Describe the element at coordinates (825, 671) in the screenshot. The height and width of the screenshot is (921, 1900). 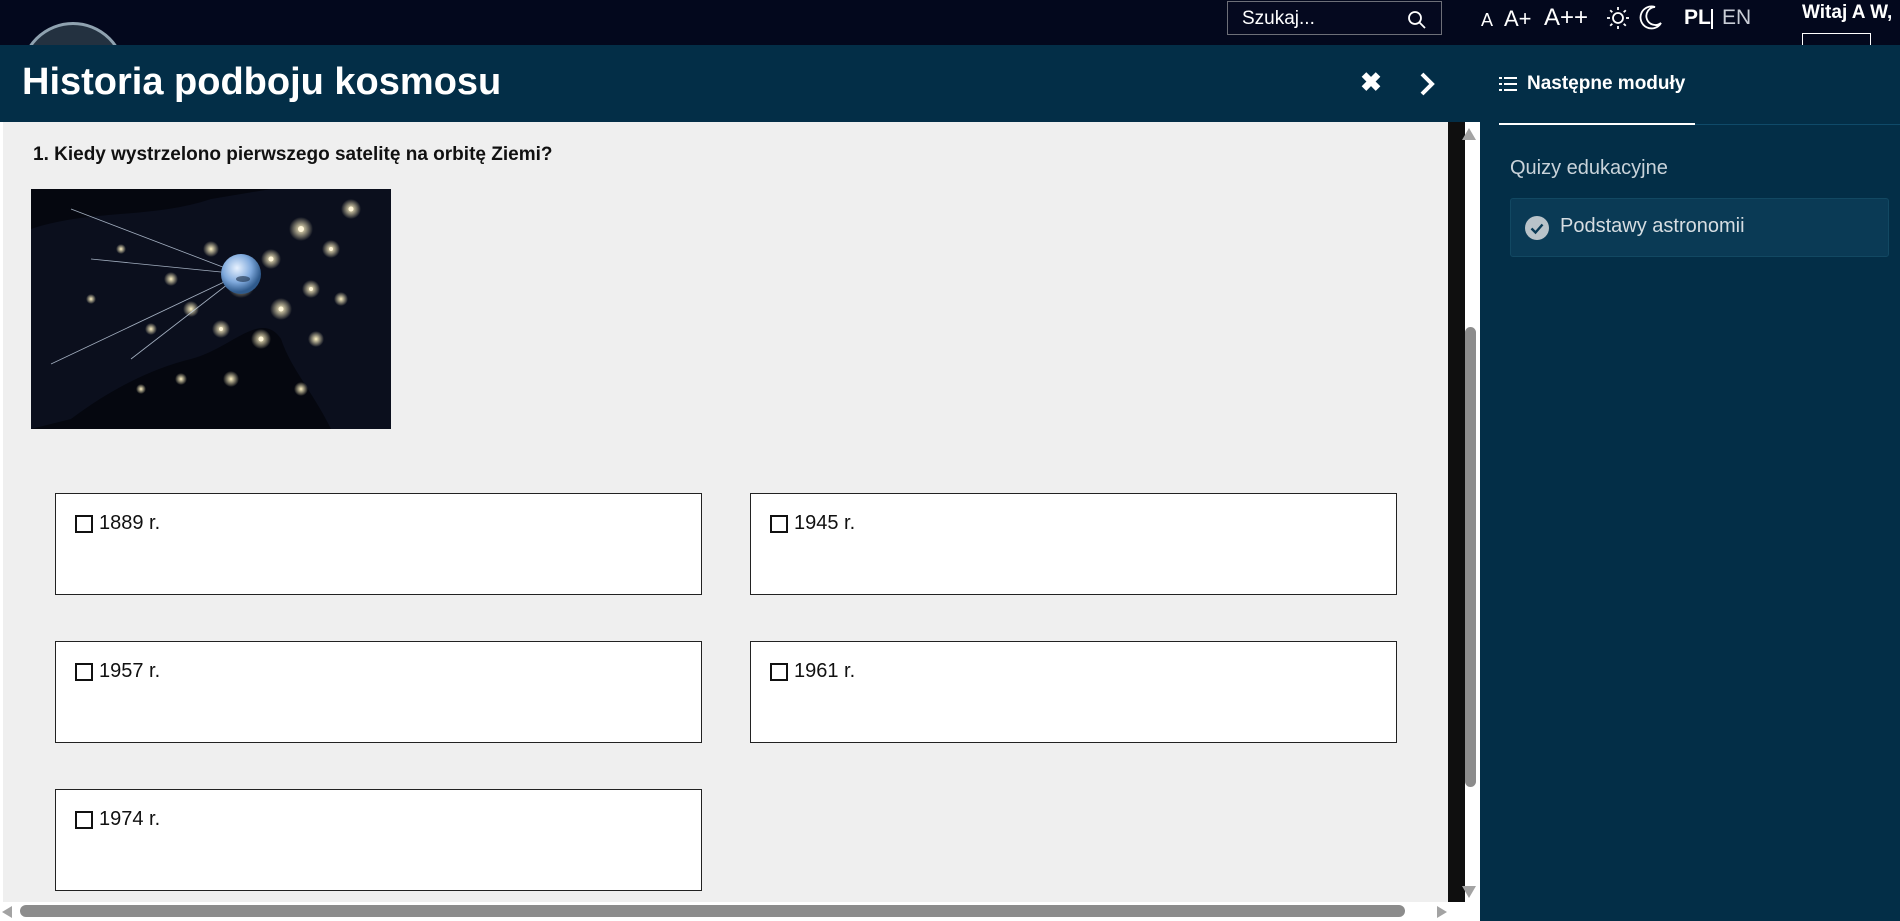
I see `answer-label: 1961 r.` at that location.